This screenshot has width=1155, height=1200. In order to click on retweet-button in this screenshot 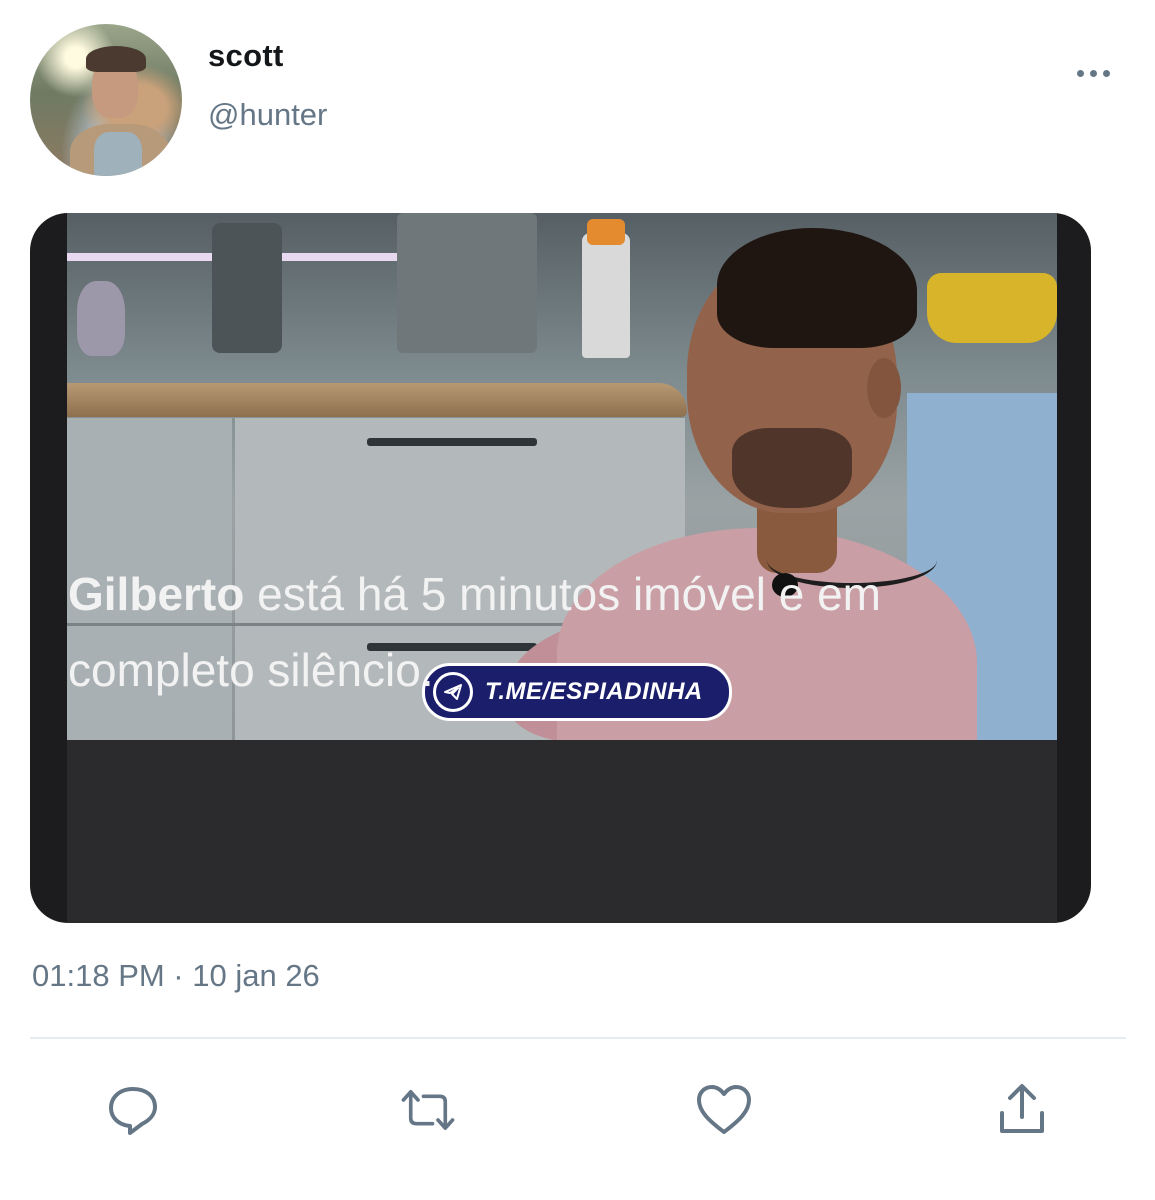, I will do `click(428, 1110)`.